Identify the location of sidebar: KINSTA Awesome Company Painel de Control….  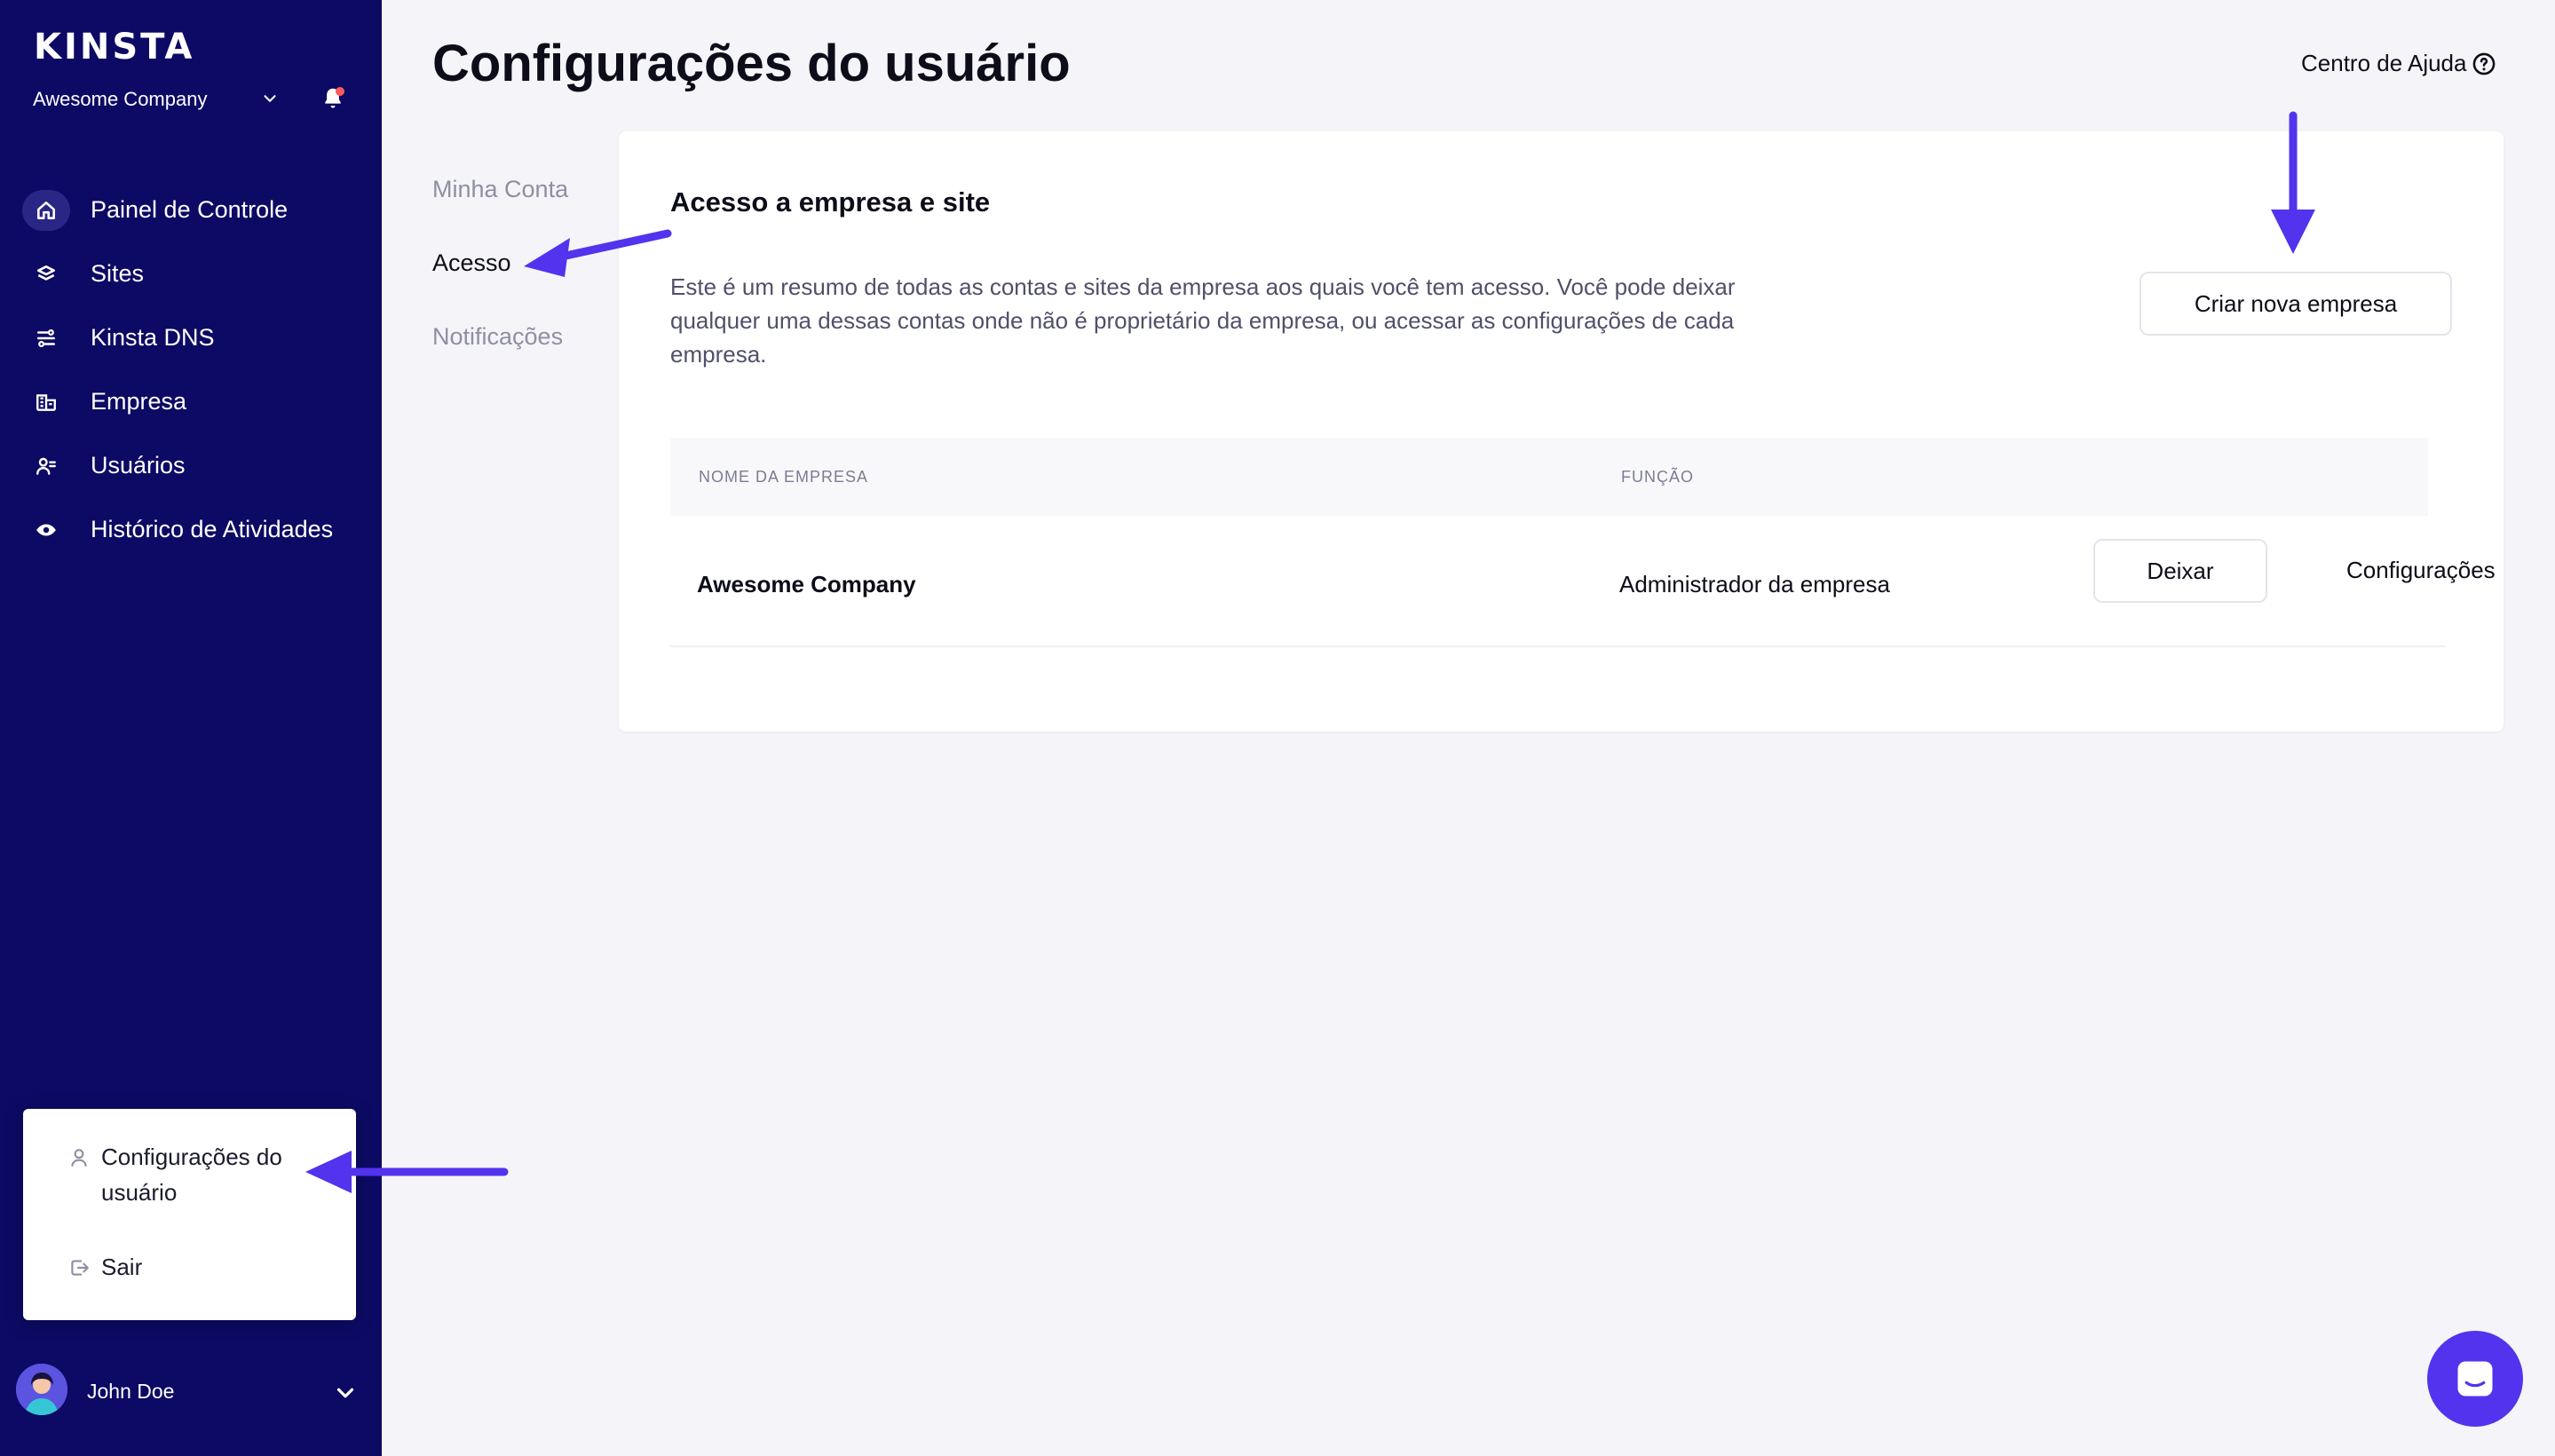
(191, 728).